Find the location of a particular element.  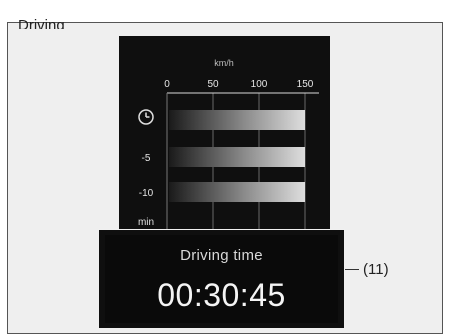

clock-icon is located at coordinates (146, 117).